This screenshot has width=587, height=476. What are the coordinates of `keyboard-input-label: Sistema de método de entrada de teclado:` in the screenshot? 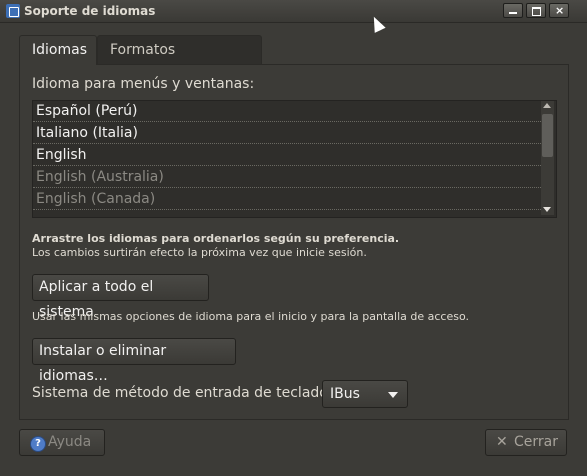 It's located at (182, 393).